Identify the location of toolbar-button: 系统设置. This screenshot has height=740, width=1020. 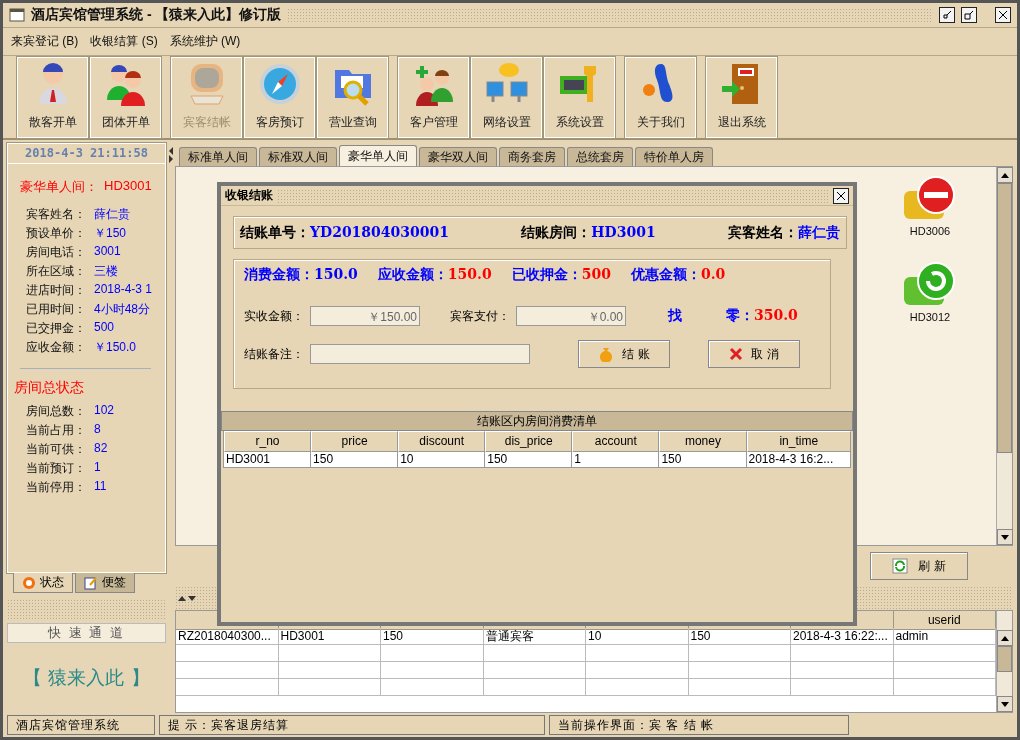
(579, 97).